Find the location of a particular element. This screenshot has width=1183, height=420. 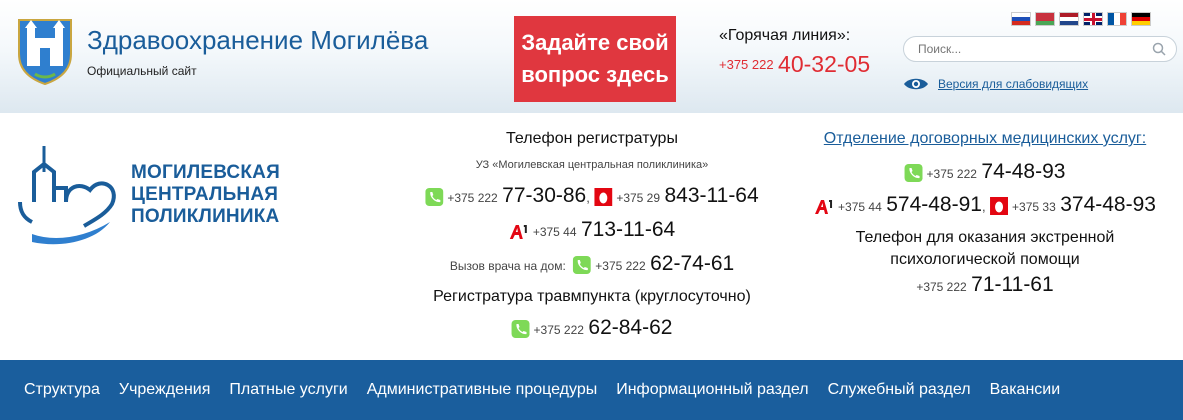

phone1-prefix: +375 222 is located at coordinates (472, 198).